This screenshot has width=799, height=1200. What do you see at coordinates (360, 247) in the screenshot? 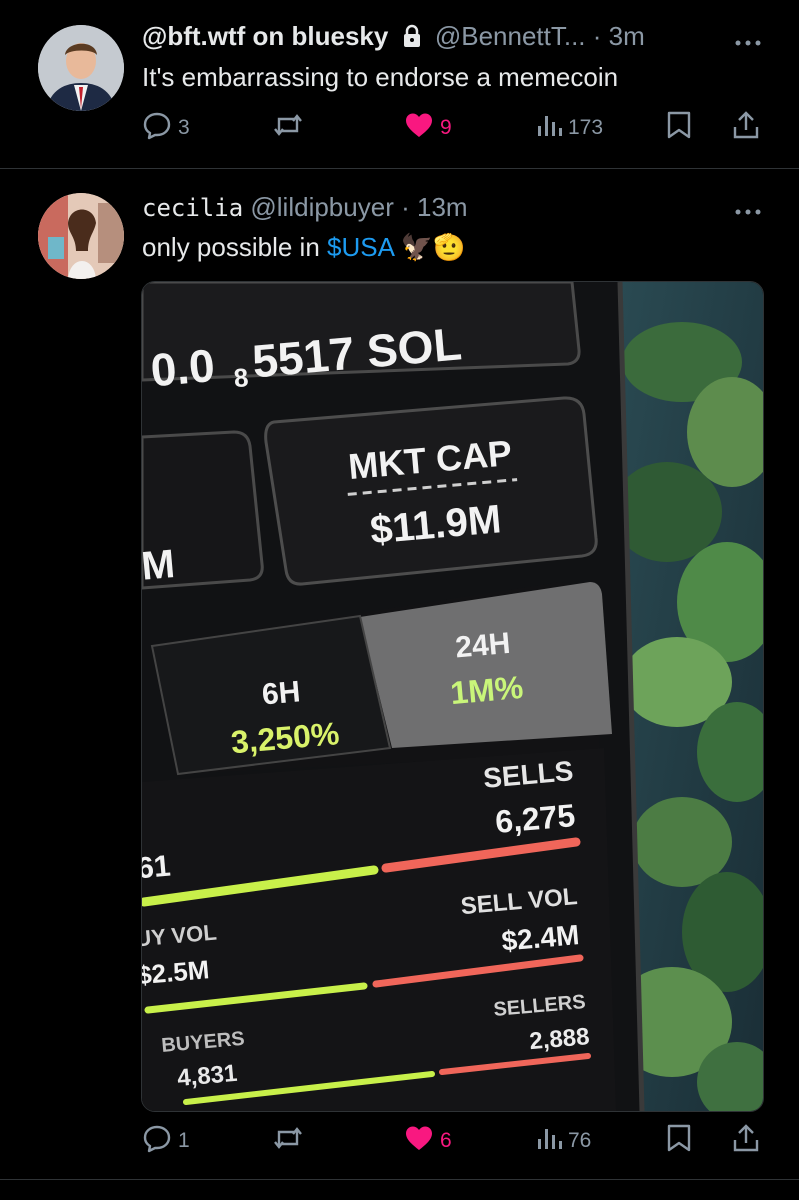
I see `cashtag-link: $USA` at bounding box center [360, 247].